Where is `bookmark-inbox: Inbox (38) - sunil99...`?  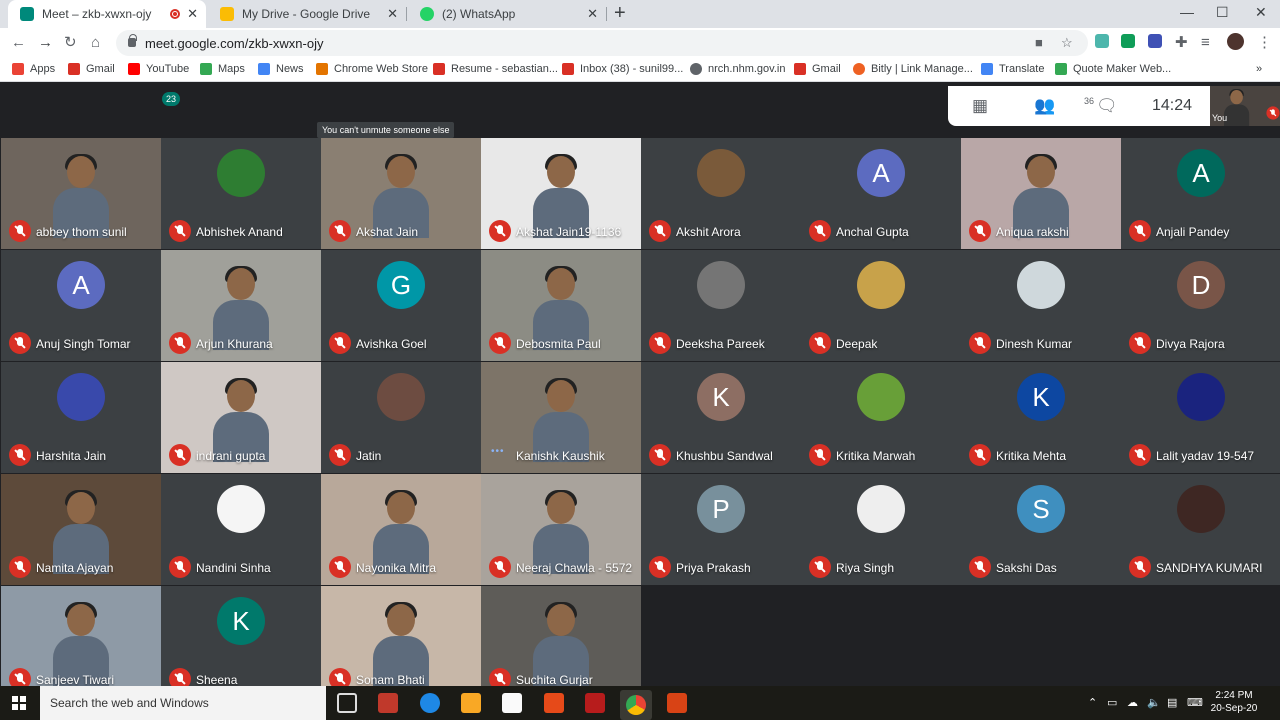 bookmark-inbox: Inbox (38) - sunil99... is located at coordinates (622, 69).